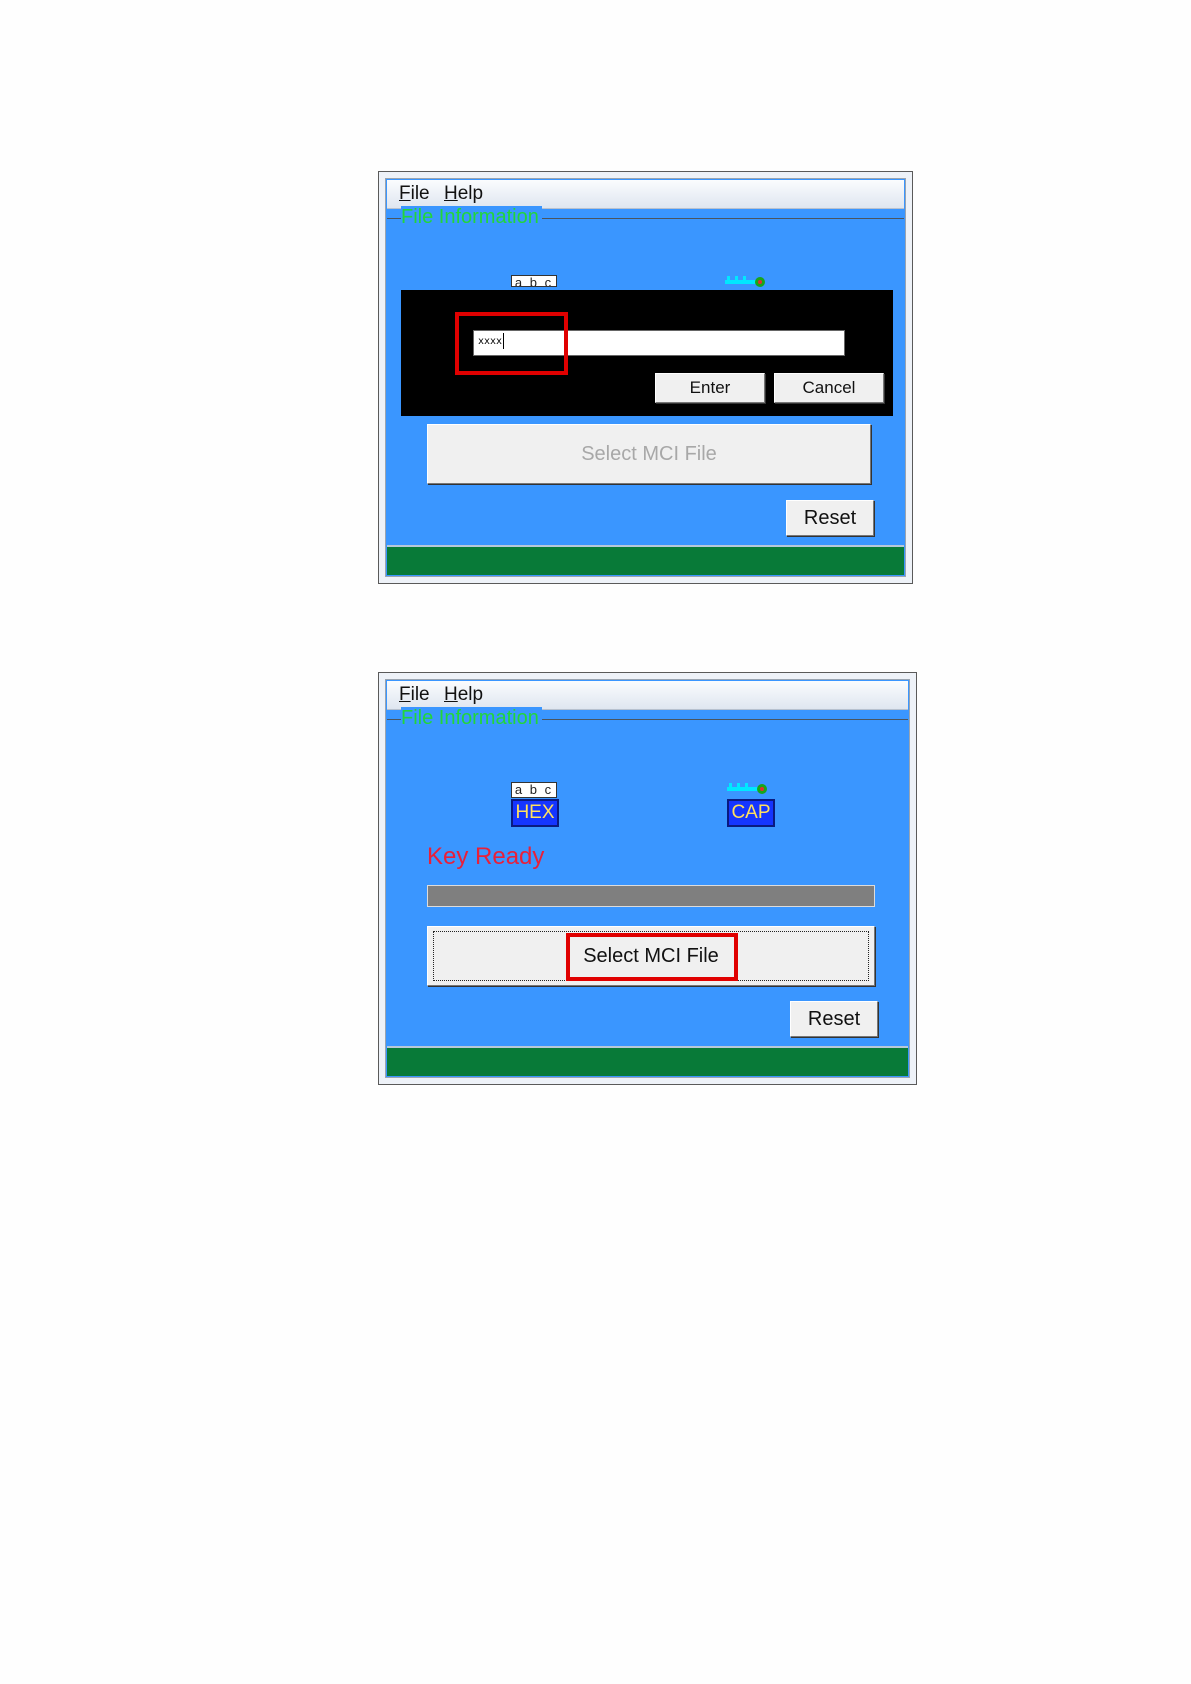 Image resolution: width=1191 pixels, height=1684 pixels. I want to click on hex-badge: HEX, so click(535, 813).